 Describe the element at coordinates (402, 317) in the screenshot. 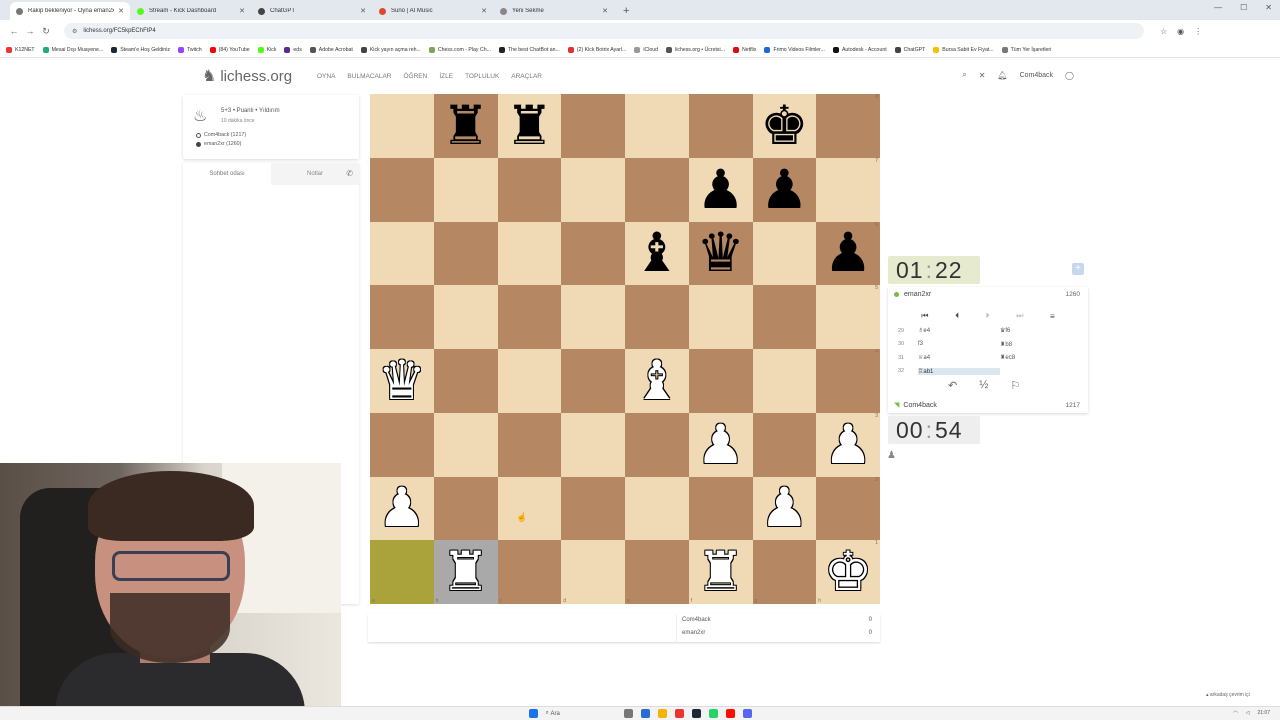

I see `square-a5` at that location.